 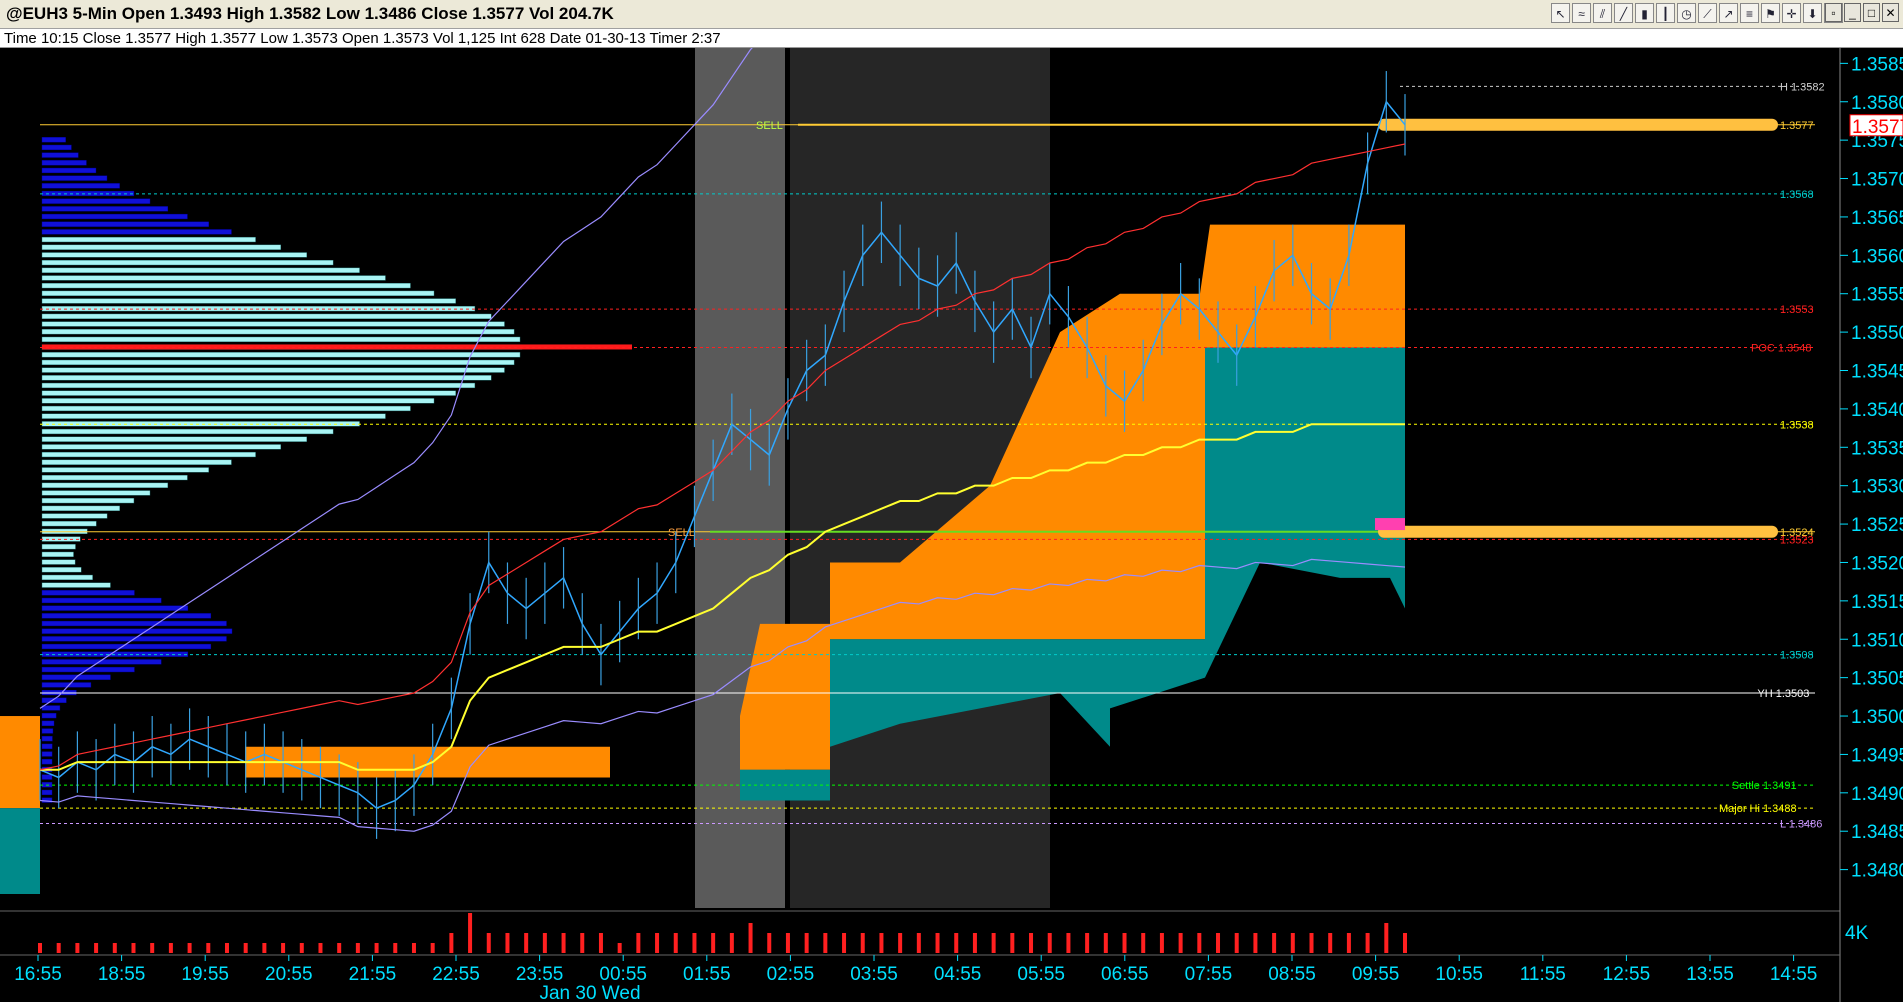 I want to click on time-tick-label: 16:55, so click(x=38, y=974).